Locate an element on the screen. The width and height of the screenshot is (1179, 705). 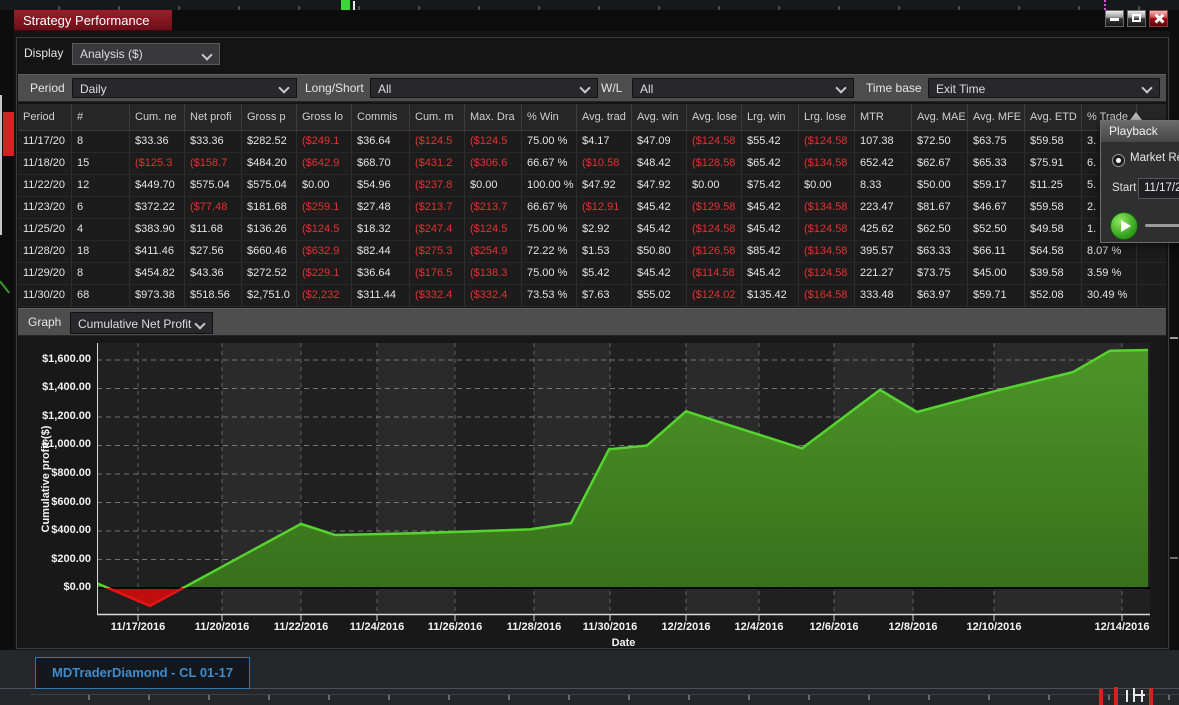
table-cell: $47.92 is located at coordinates (659, 185).